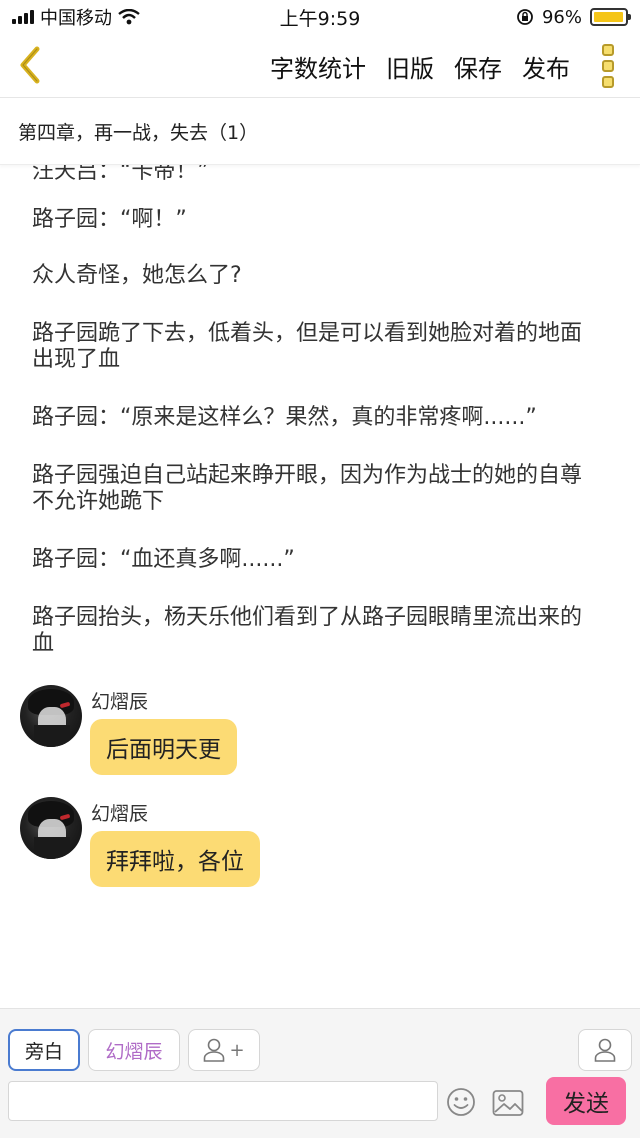 The image size is (640, 1138). I want to click on narration-line: 众人奇怪，她怎么了?, so click(317, 276).